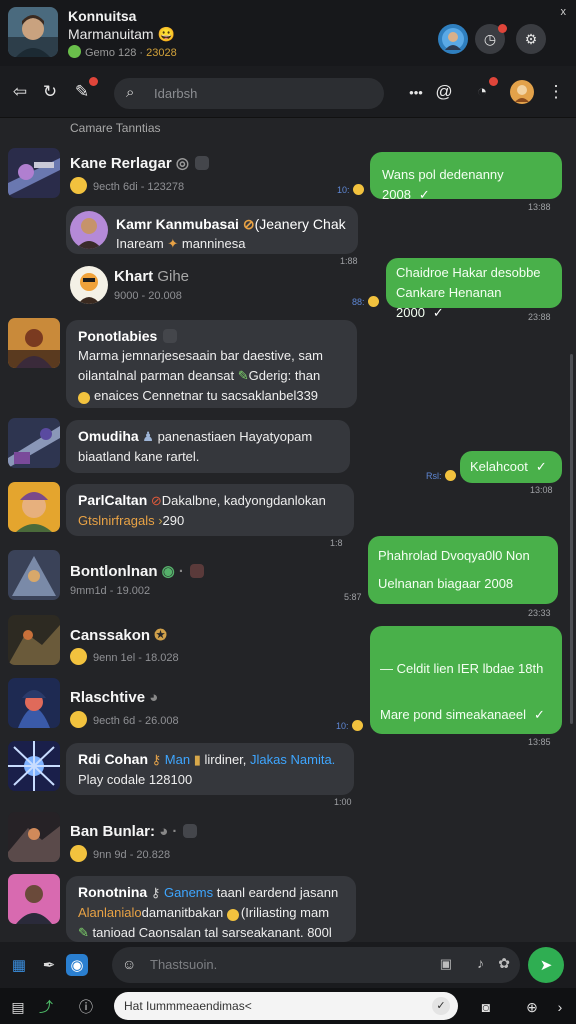  I want to click on settings-icon: ◕, so click(164, 831).